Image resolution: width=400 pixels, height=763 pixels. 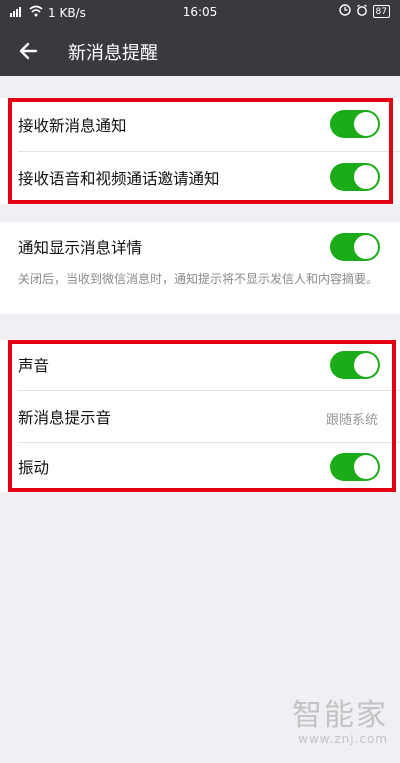 What do you see at coordinates (113, 53) in the screenshot?
I see `page-title: 新消息提醒` at bounding box center [113, 53].